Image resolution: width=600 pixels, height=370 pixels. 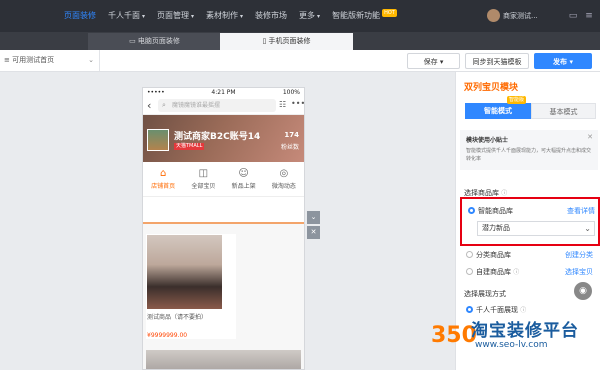 What do you see at coordinates (217, 105) in the screenshot?
I see `phone-search-input: ⌕ 魔镜魔镜谁最摇摆` at bounding box center [217, 105].